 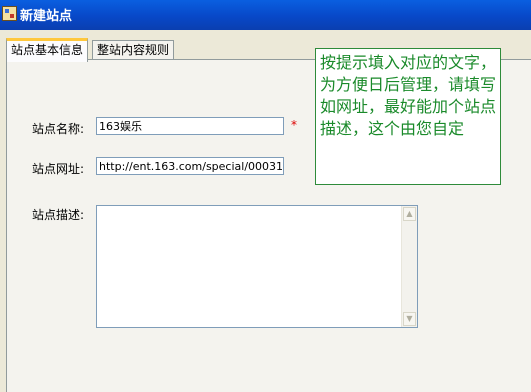 I want to click on window-titlebar: 新建站点, so click(x=265, y=15).